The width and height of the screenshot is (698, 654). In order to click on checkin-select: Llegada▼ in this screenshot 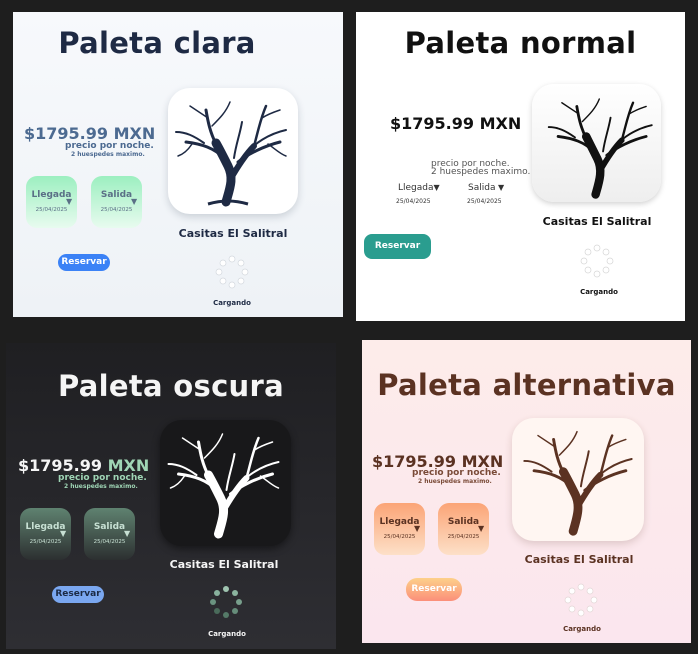, I will do `click(419, 188)`.